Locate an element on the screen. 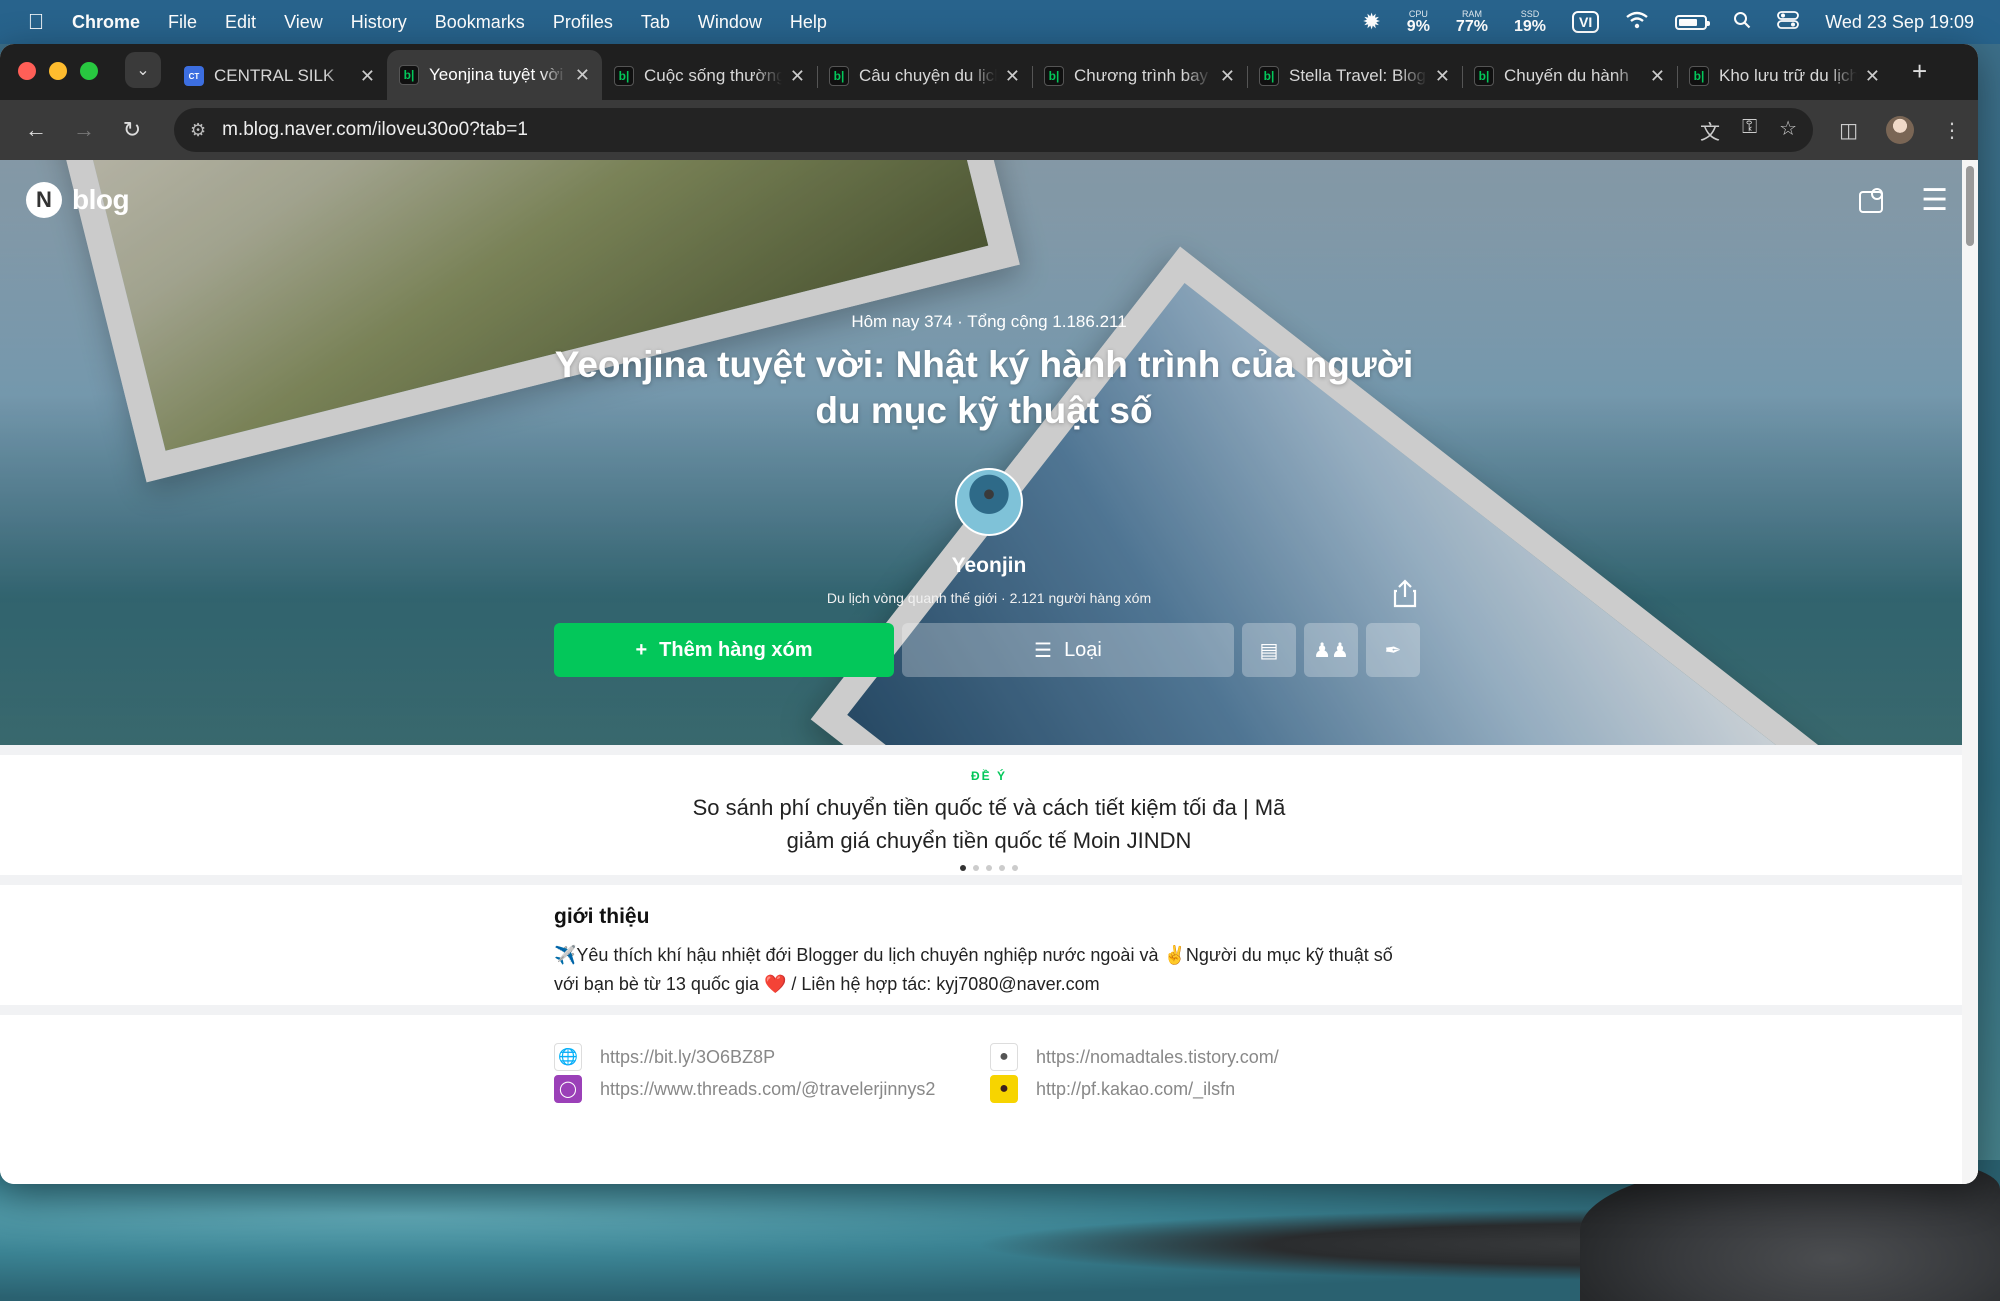  people-icon: ♟♟ is located at coordinates (1331, 650).